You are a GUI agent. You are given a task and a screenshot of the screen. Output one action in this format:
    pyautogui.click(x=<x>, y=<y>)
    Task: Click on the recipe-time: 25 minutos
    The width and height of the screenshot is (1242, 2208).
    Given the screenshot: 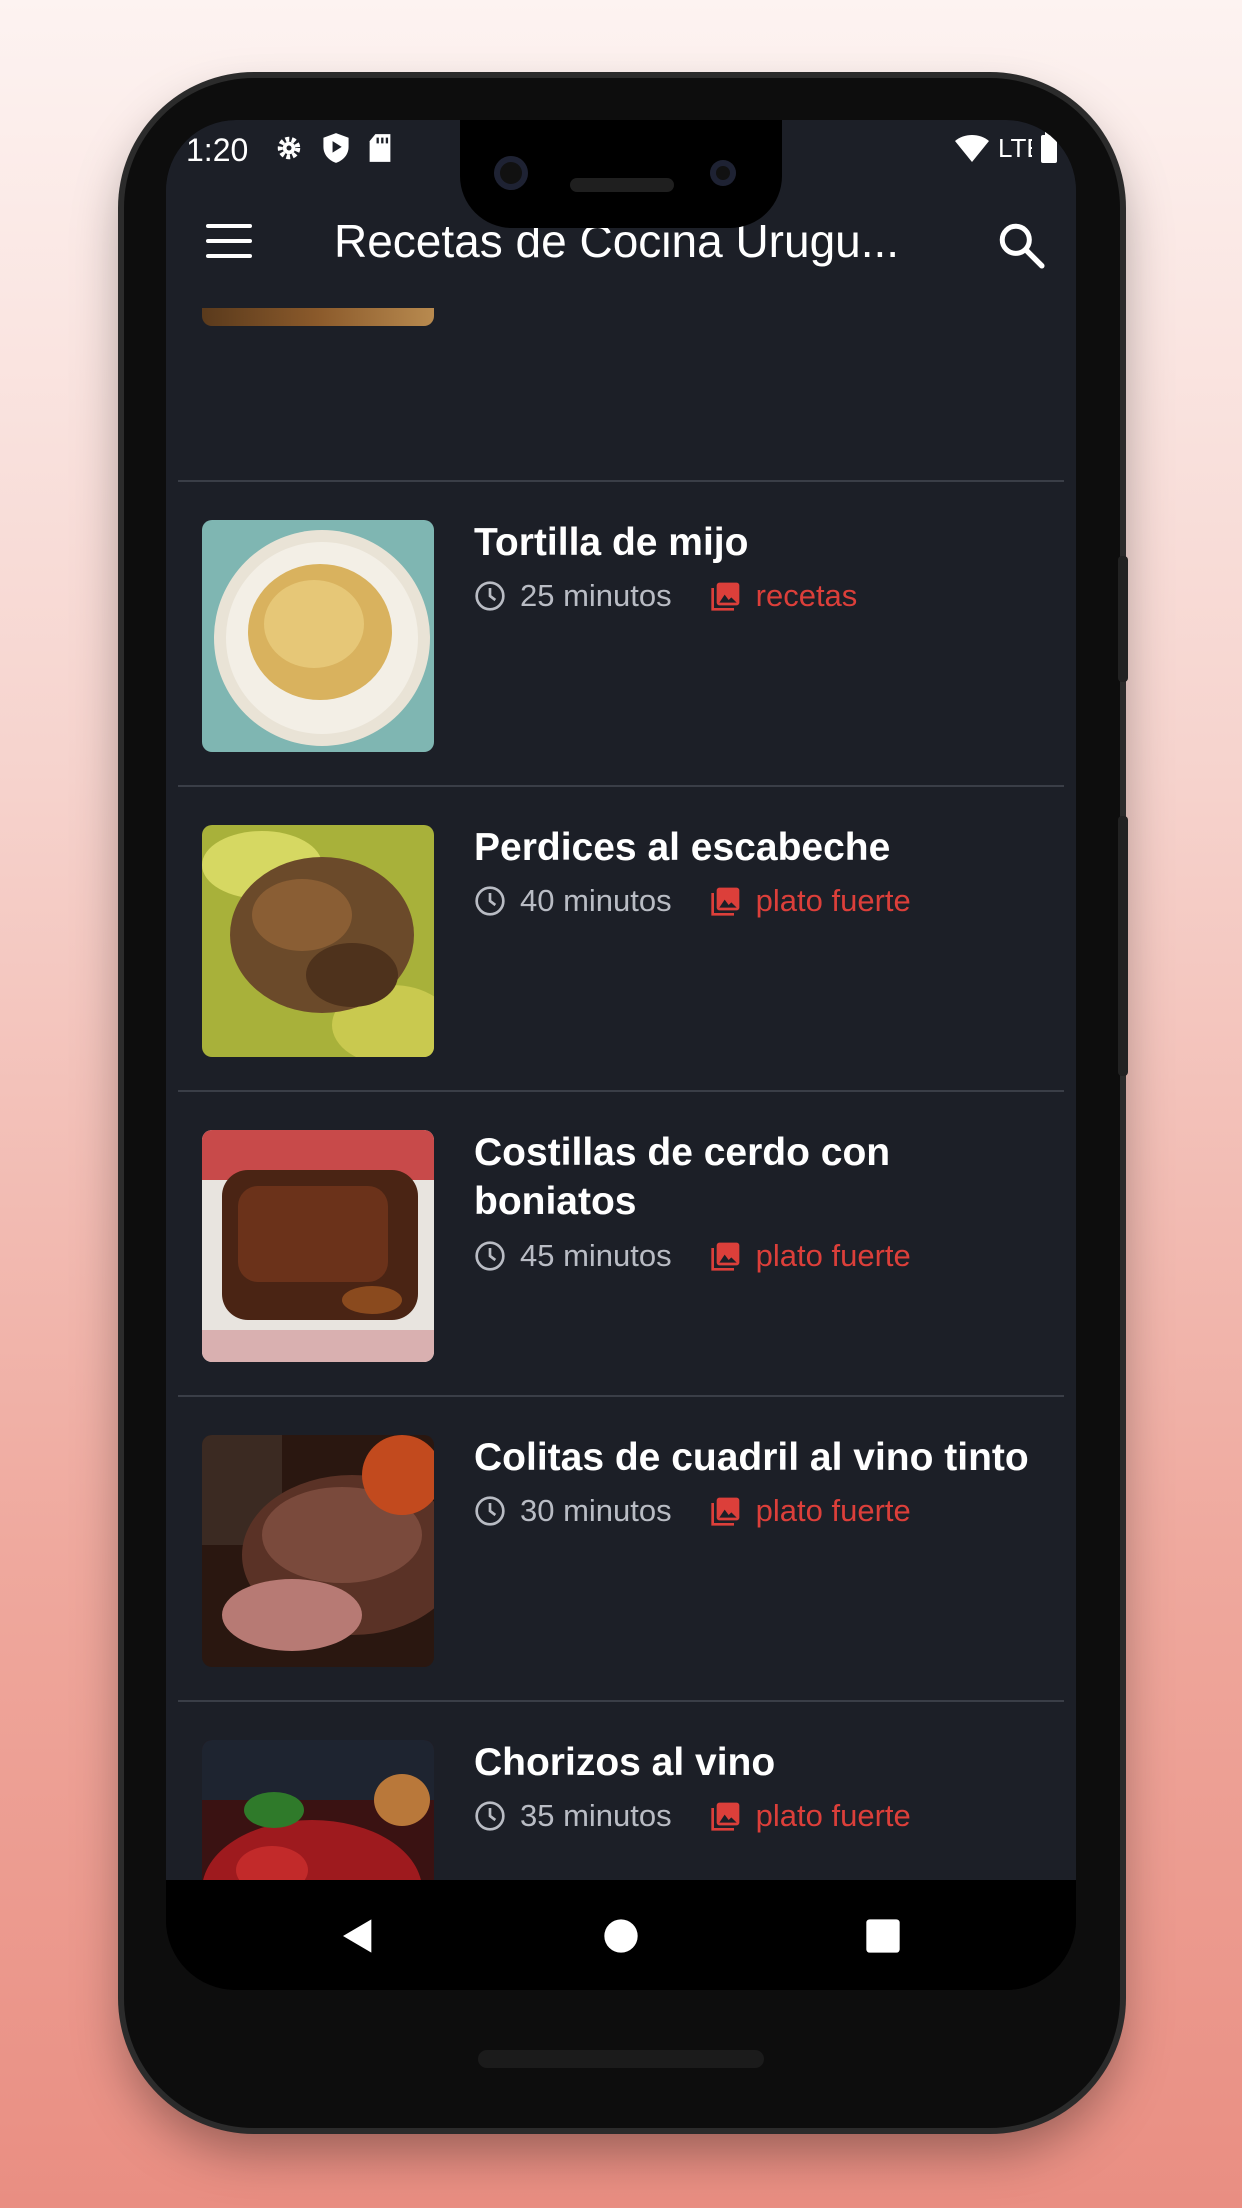 What is the action you would take?
    pyautogui.click(x=596, y=595)
    